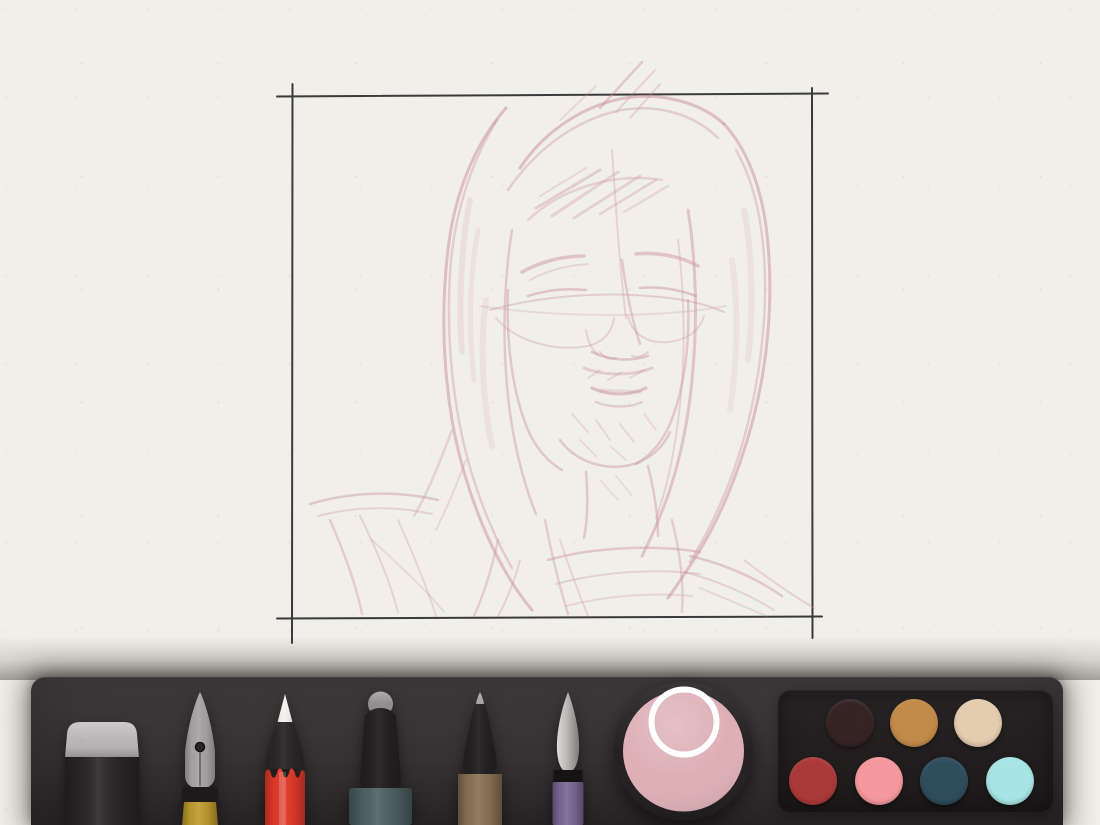 Image resolution: width=1100 pixels, height=825 pixels. Describe the element at coordinates (200, 757) in the screenshot. I see `fountain-pen-tool-icon` at that location.